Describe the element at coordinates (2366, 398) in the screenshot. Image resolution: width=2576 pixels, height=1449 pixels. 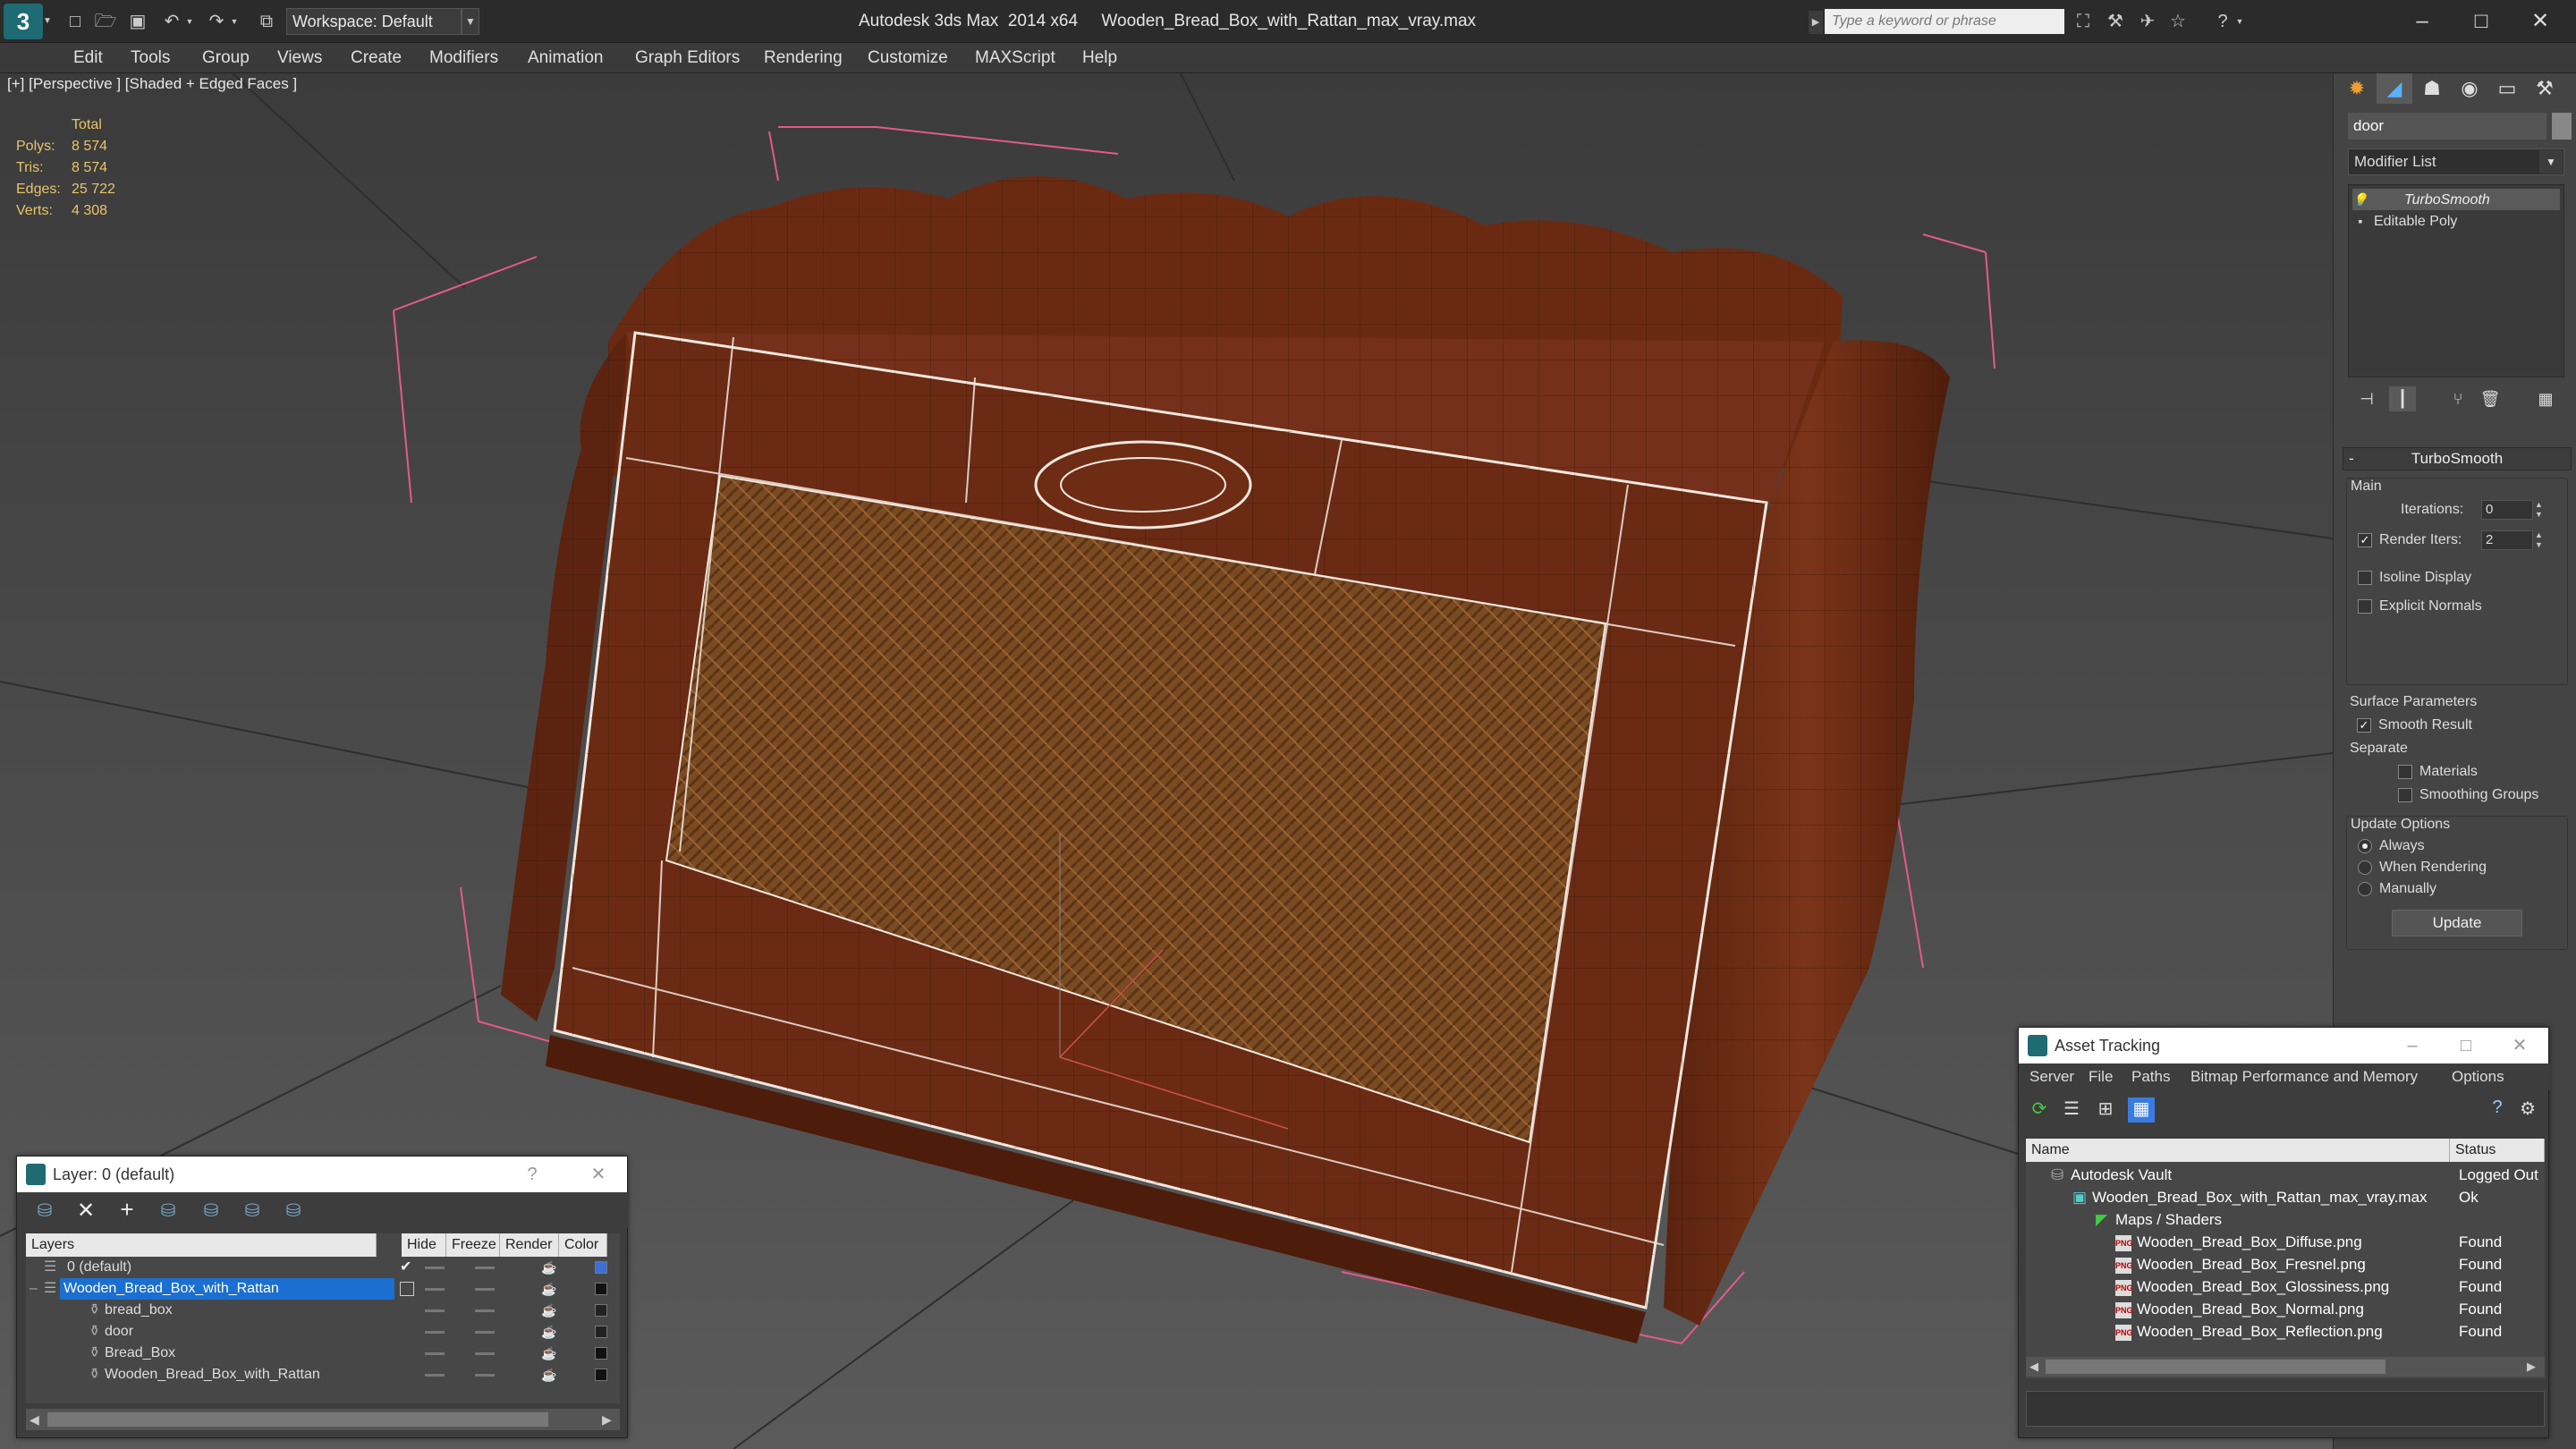
I see `pin-stack-icon: ⊣` at that location.